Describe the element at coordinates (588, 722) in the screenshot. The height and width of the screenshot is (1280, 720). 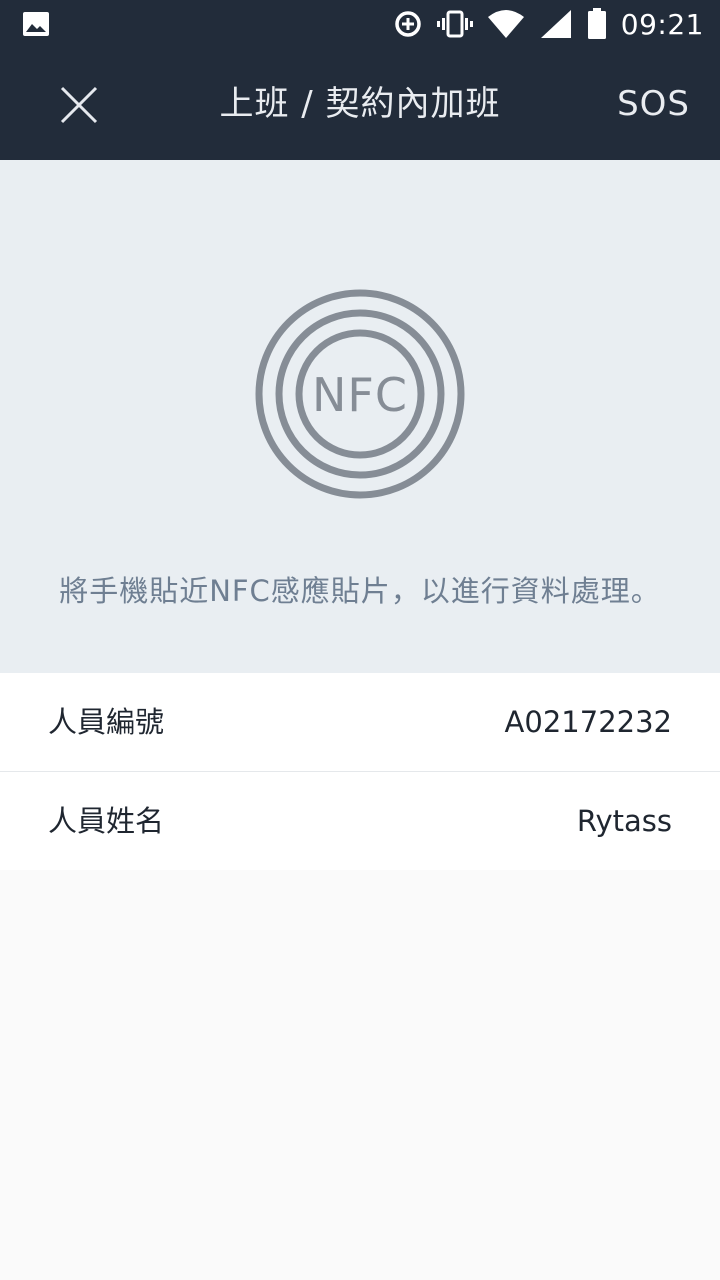
I see `employee-id-value: A02172232` at that location.